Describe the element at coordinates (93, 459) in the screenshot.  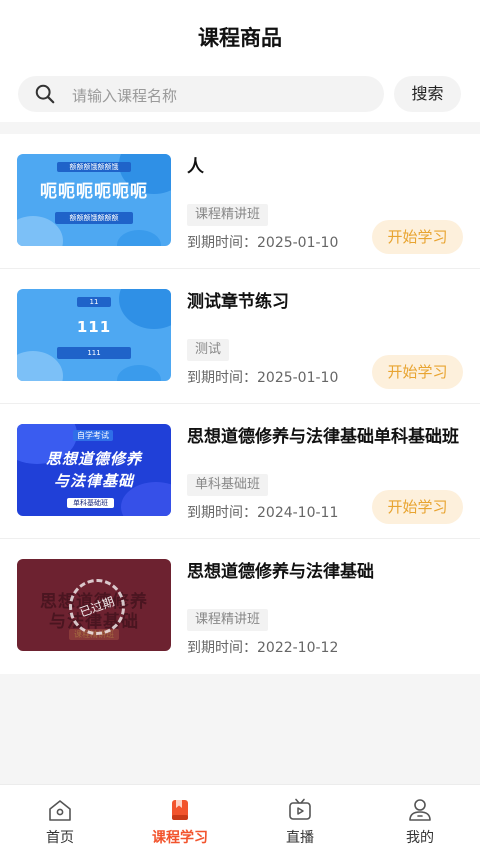
I see `thumb-title-line1: 思想道德修养` at that location.